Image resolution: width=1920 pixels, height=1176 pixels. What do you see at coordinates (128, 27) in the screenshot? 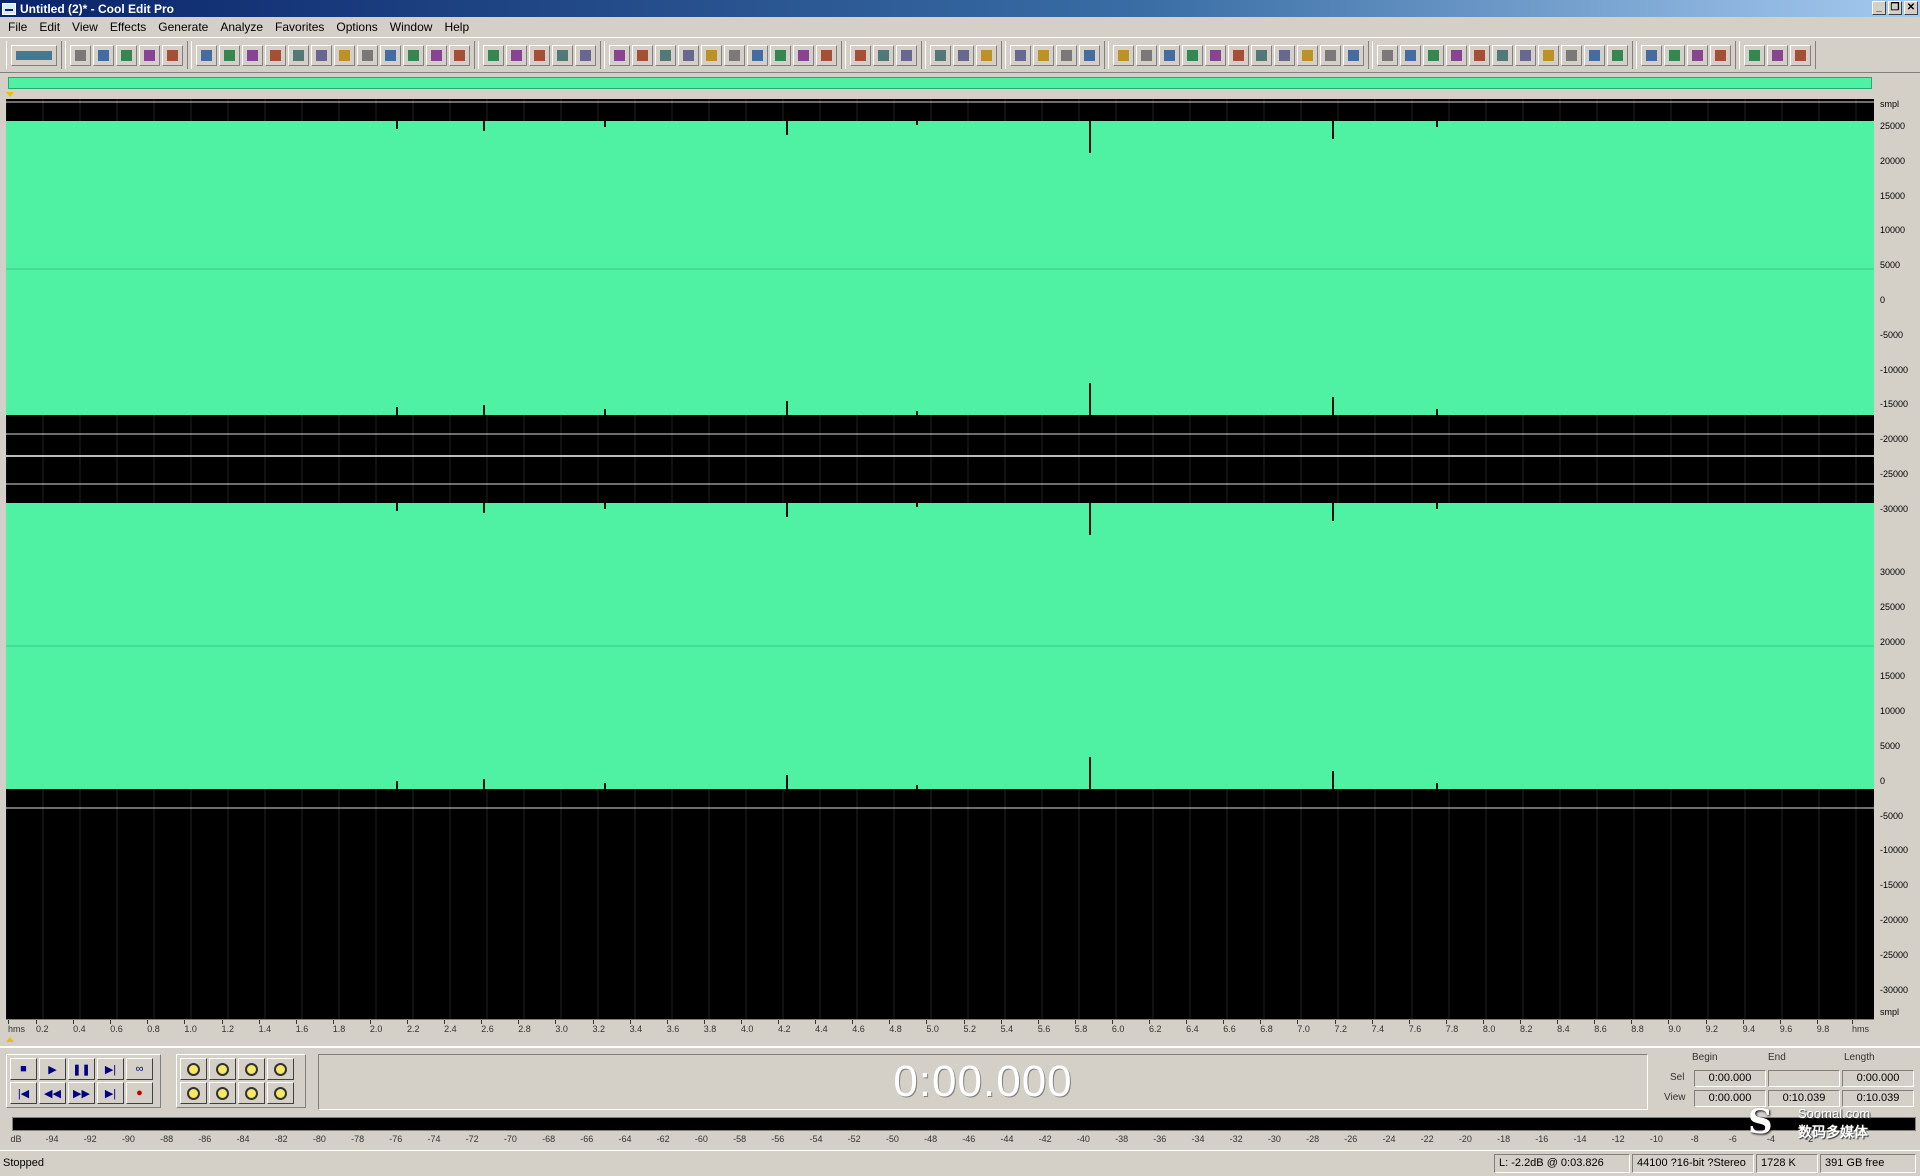
I see `menu-effects: Effects` at bounding box center [128, 27].